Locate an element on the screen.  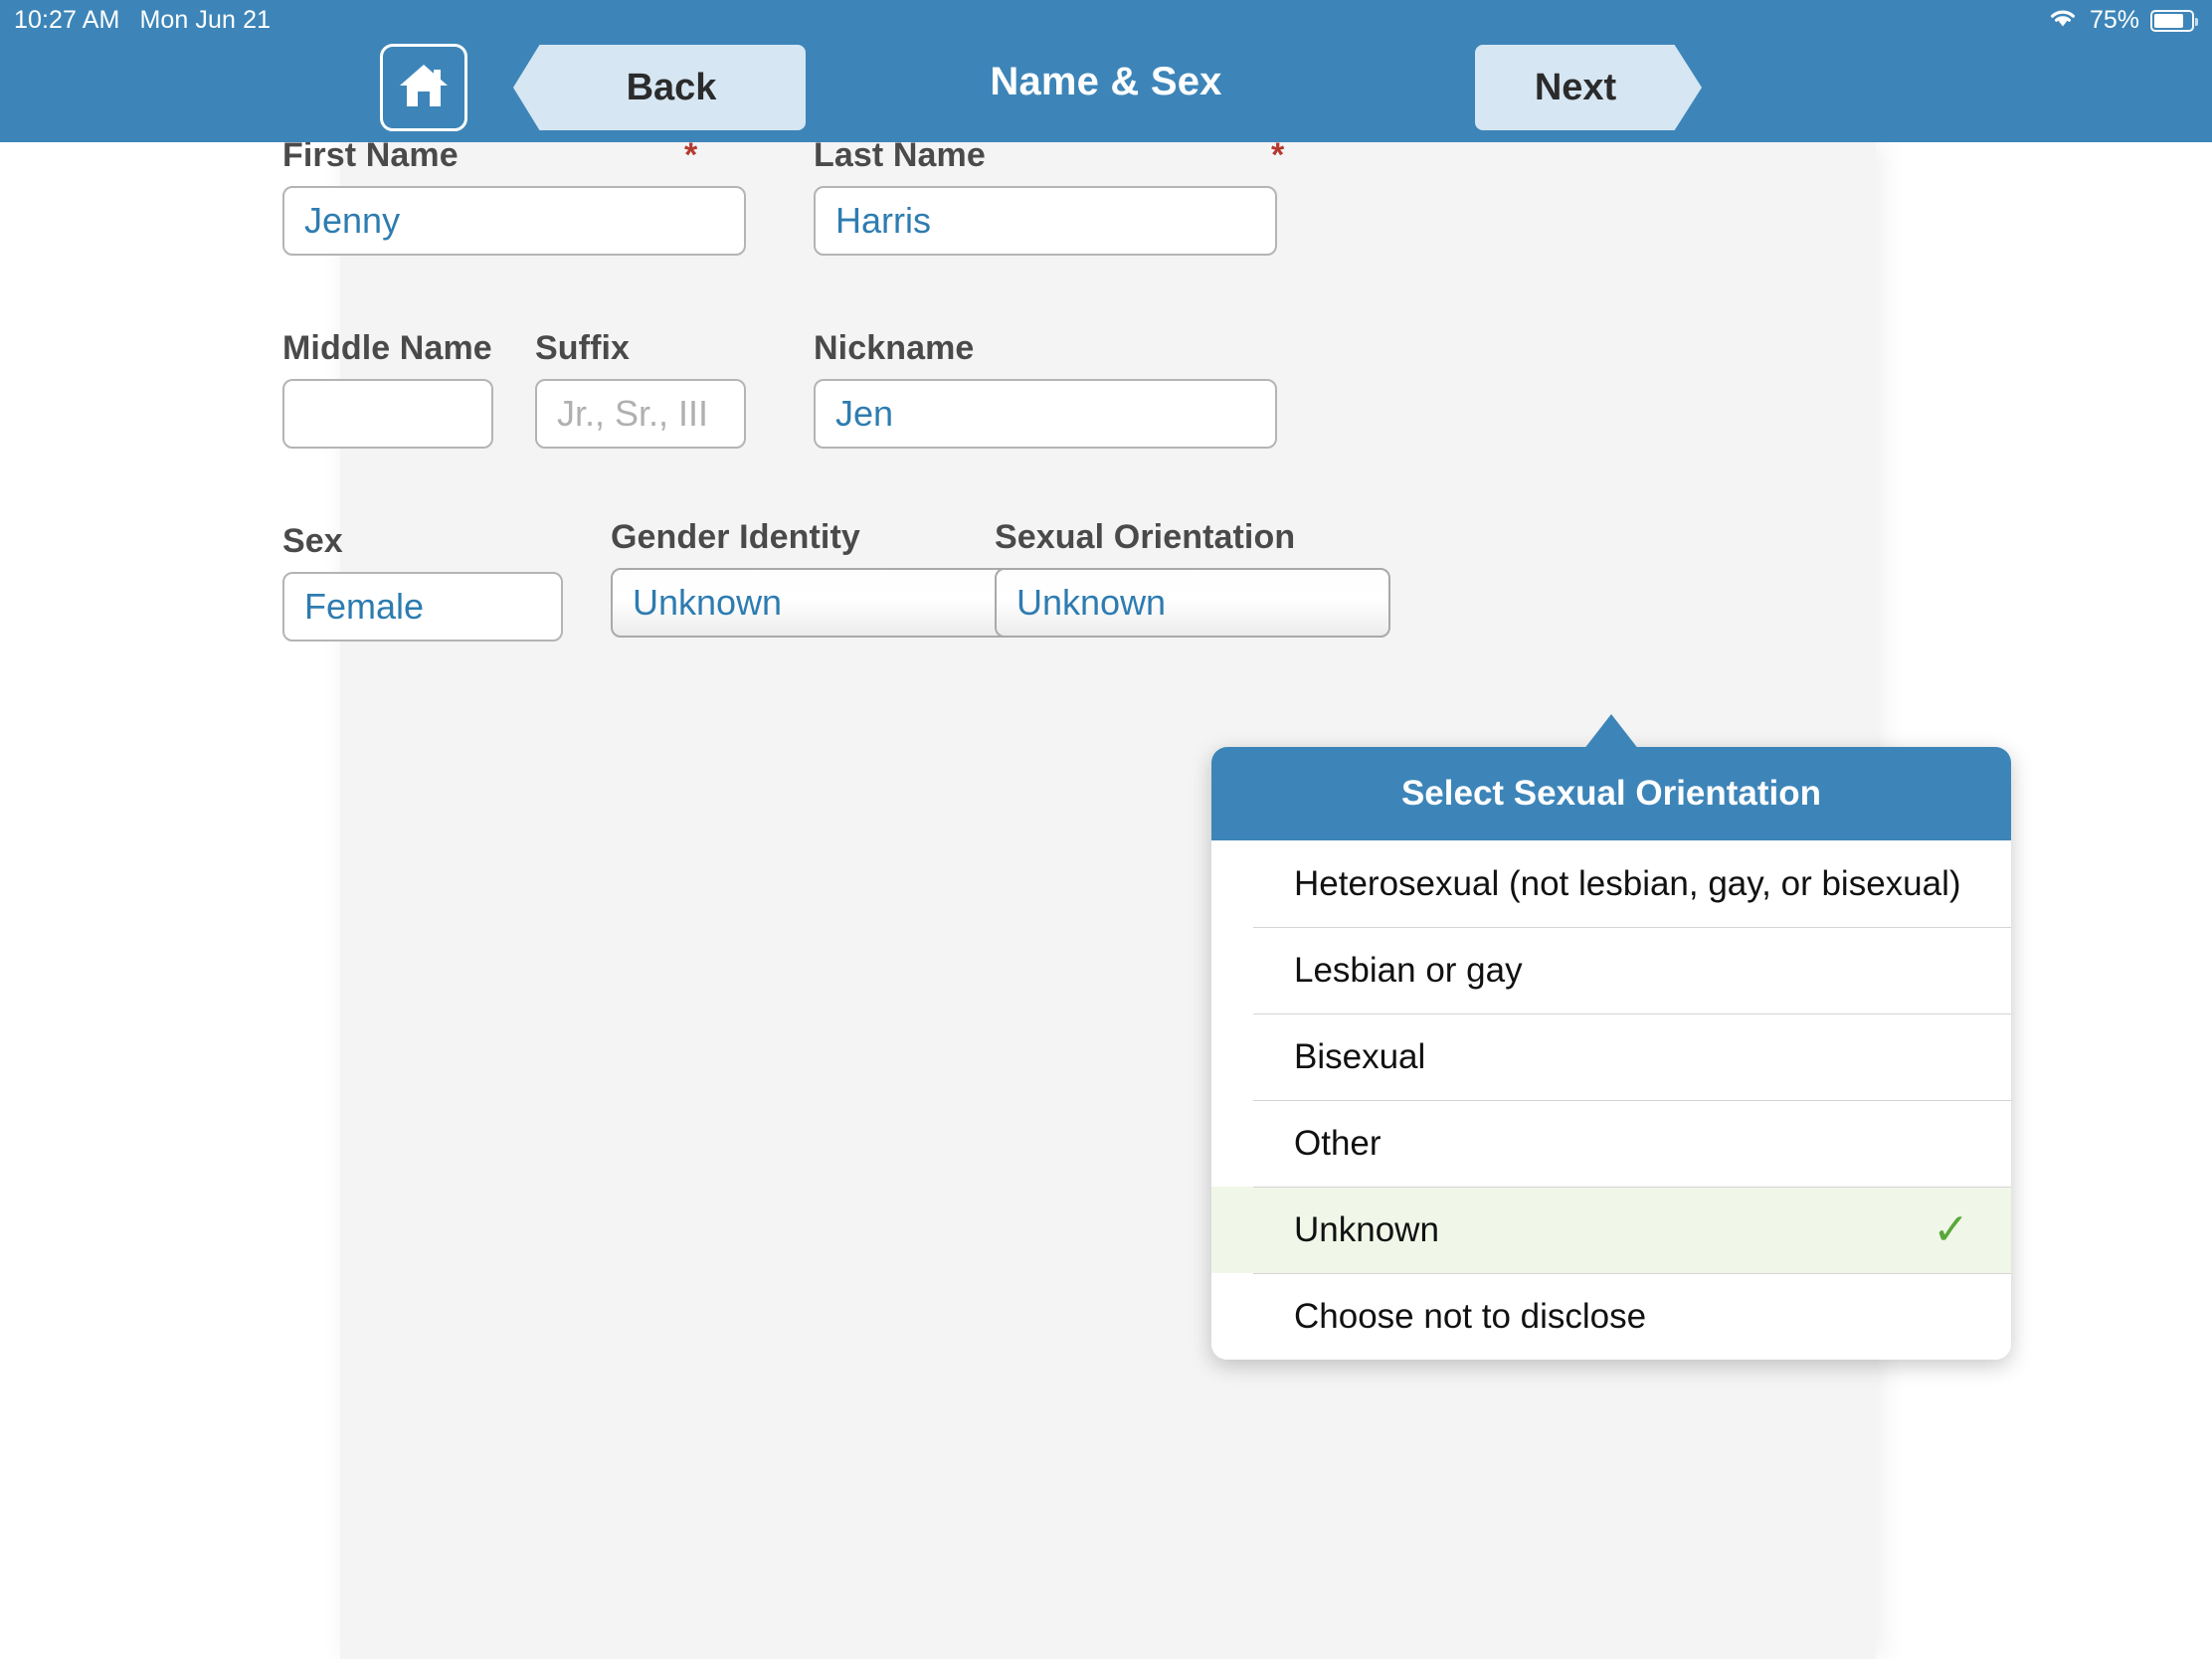
sex-label: Sex is located at coordinates (312, 541).